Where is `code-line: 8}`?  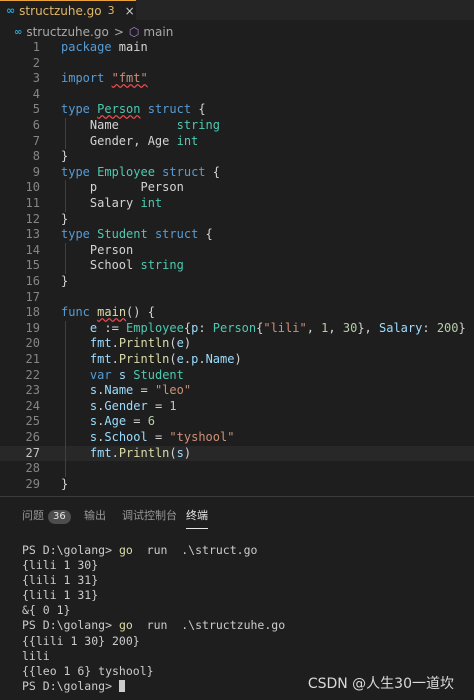 code-line: 8} is located at coordinates (237, 157).